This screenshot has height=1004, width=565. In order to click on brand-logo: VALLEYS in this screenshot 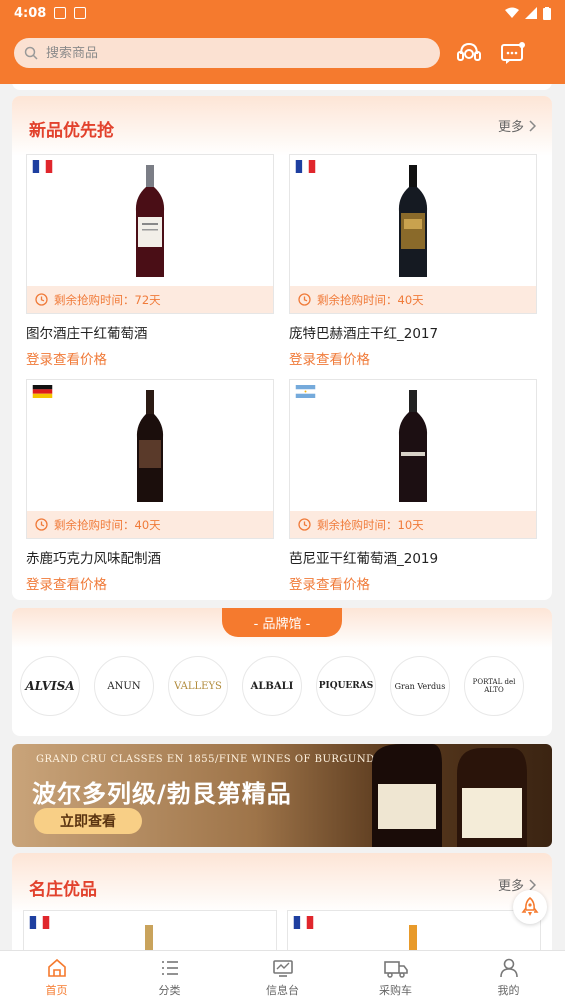, I will do `click(198, 686)`.